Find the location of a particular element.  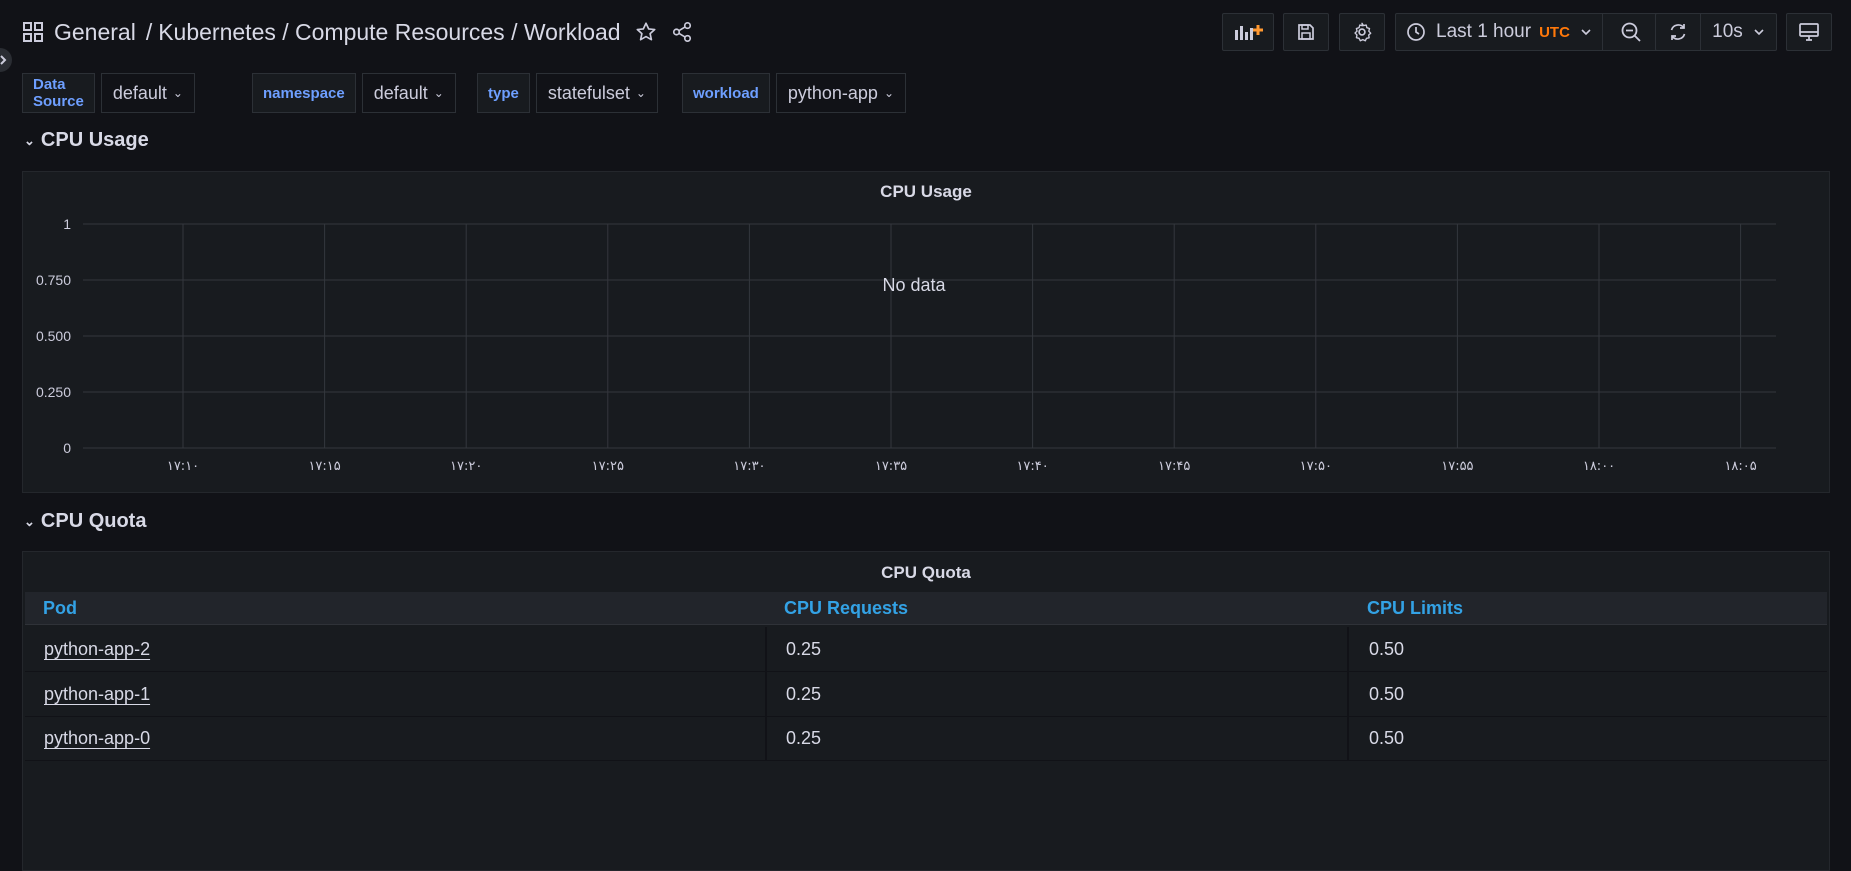

y-tick-label: 0.500 is located at coordinates (53, 336).